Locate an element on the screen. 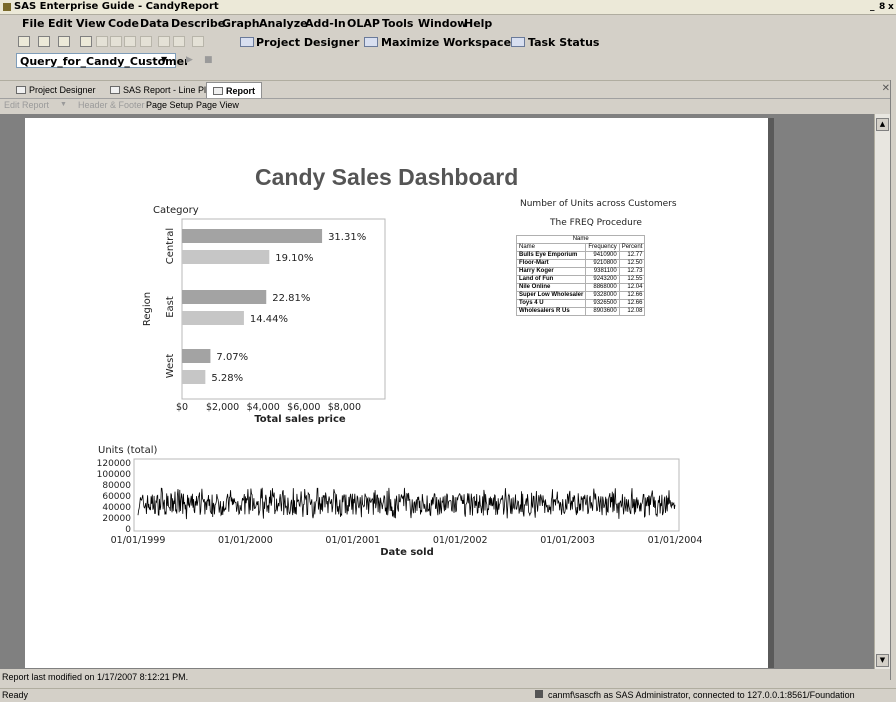 This screenshot has width=896, height=702. redo-icon is located at coordinates (179, 41).